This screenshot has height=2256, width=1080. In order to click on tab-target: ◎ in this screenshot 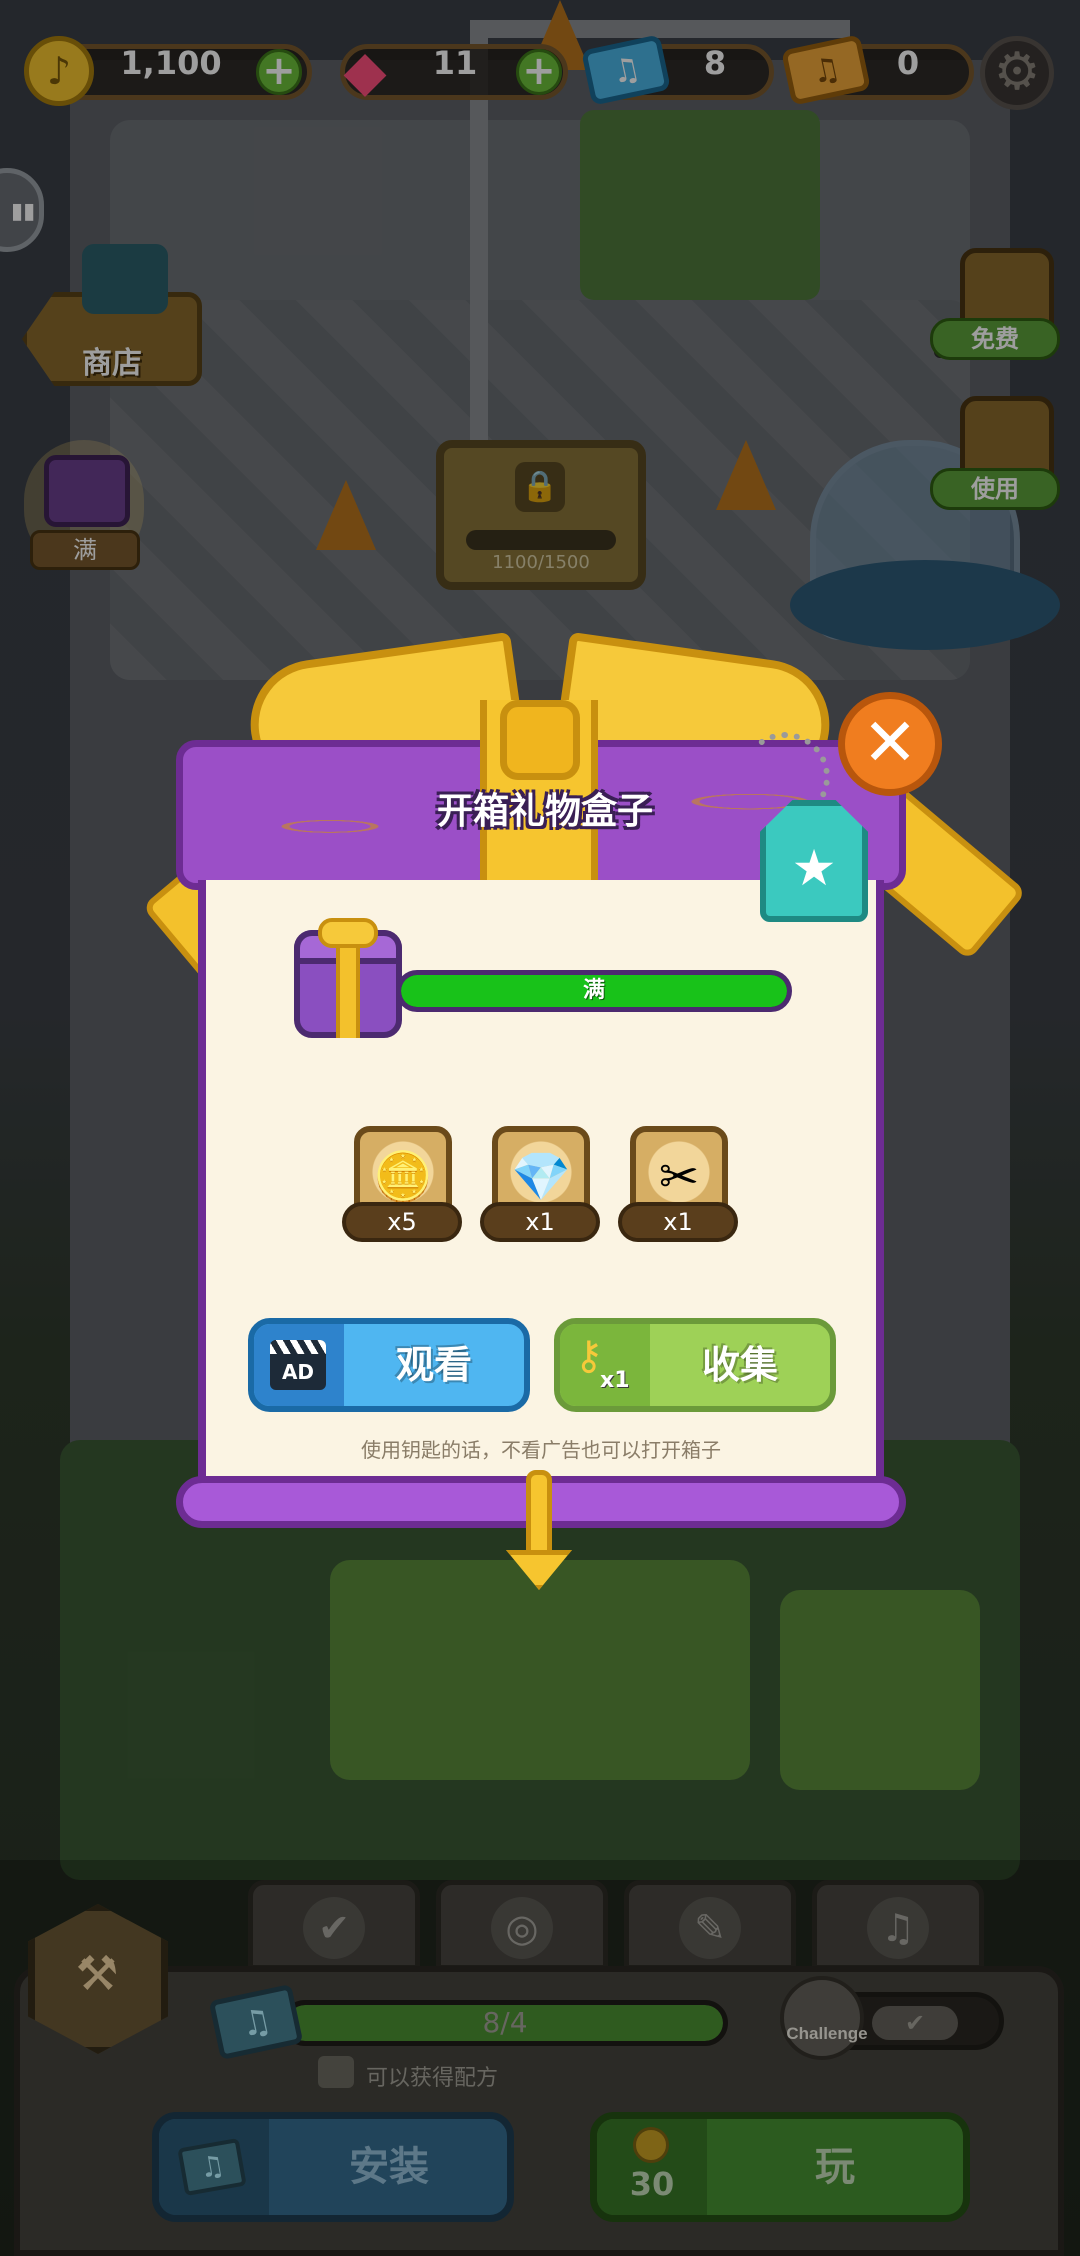, I will do `click(522, 1925)`.